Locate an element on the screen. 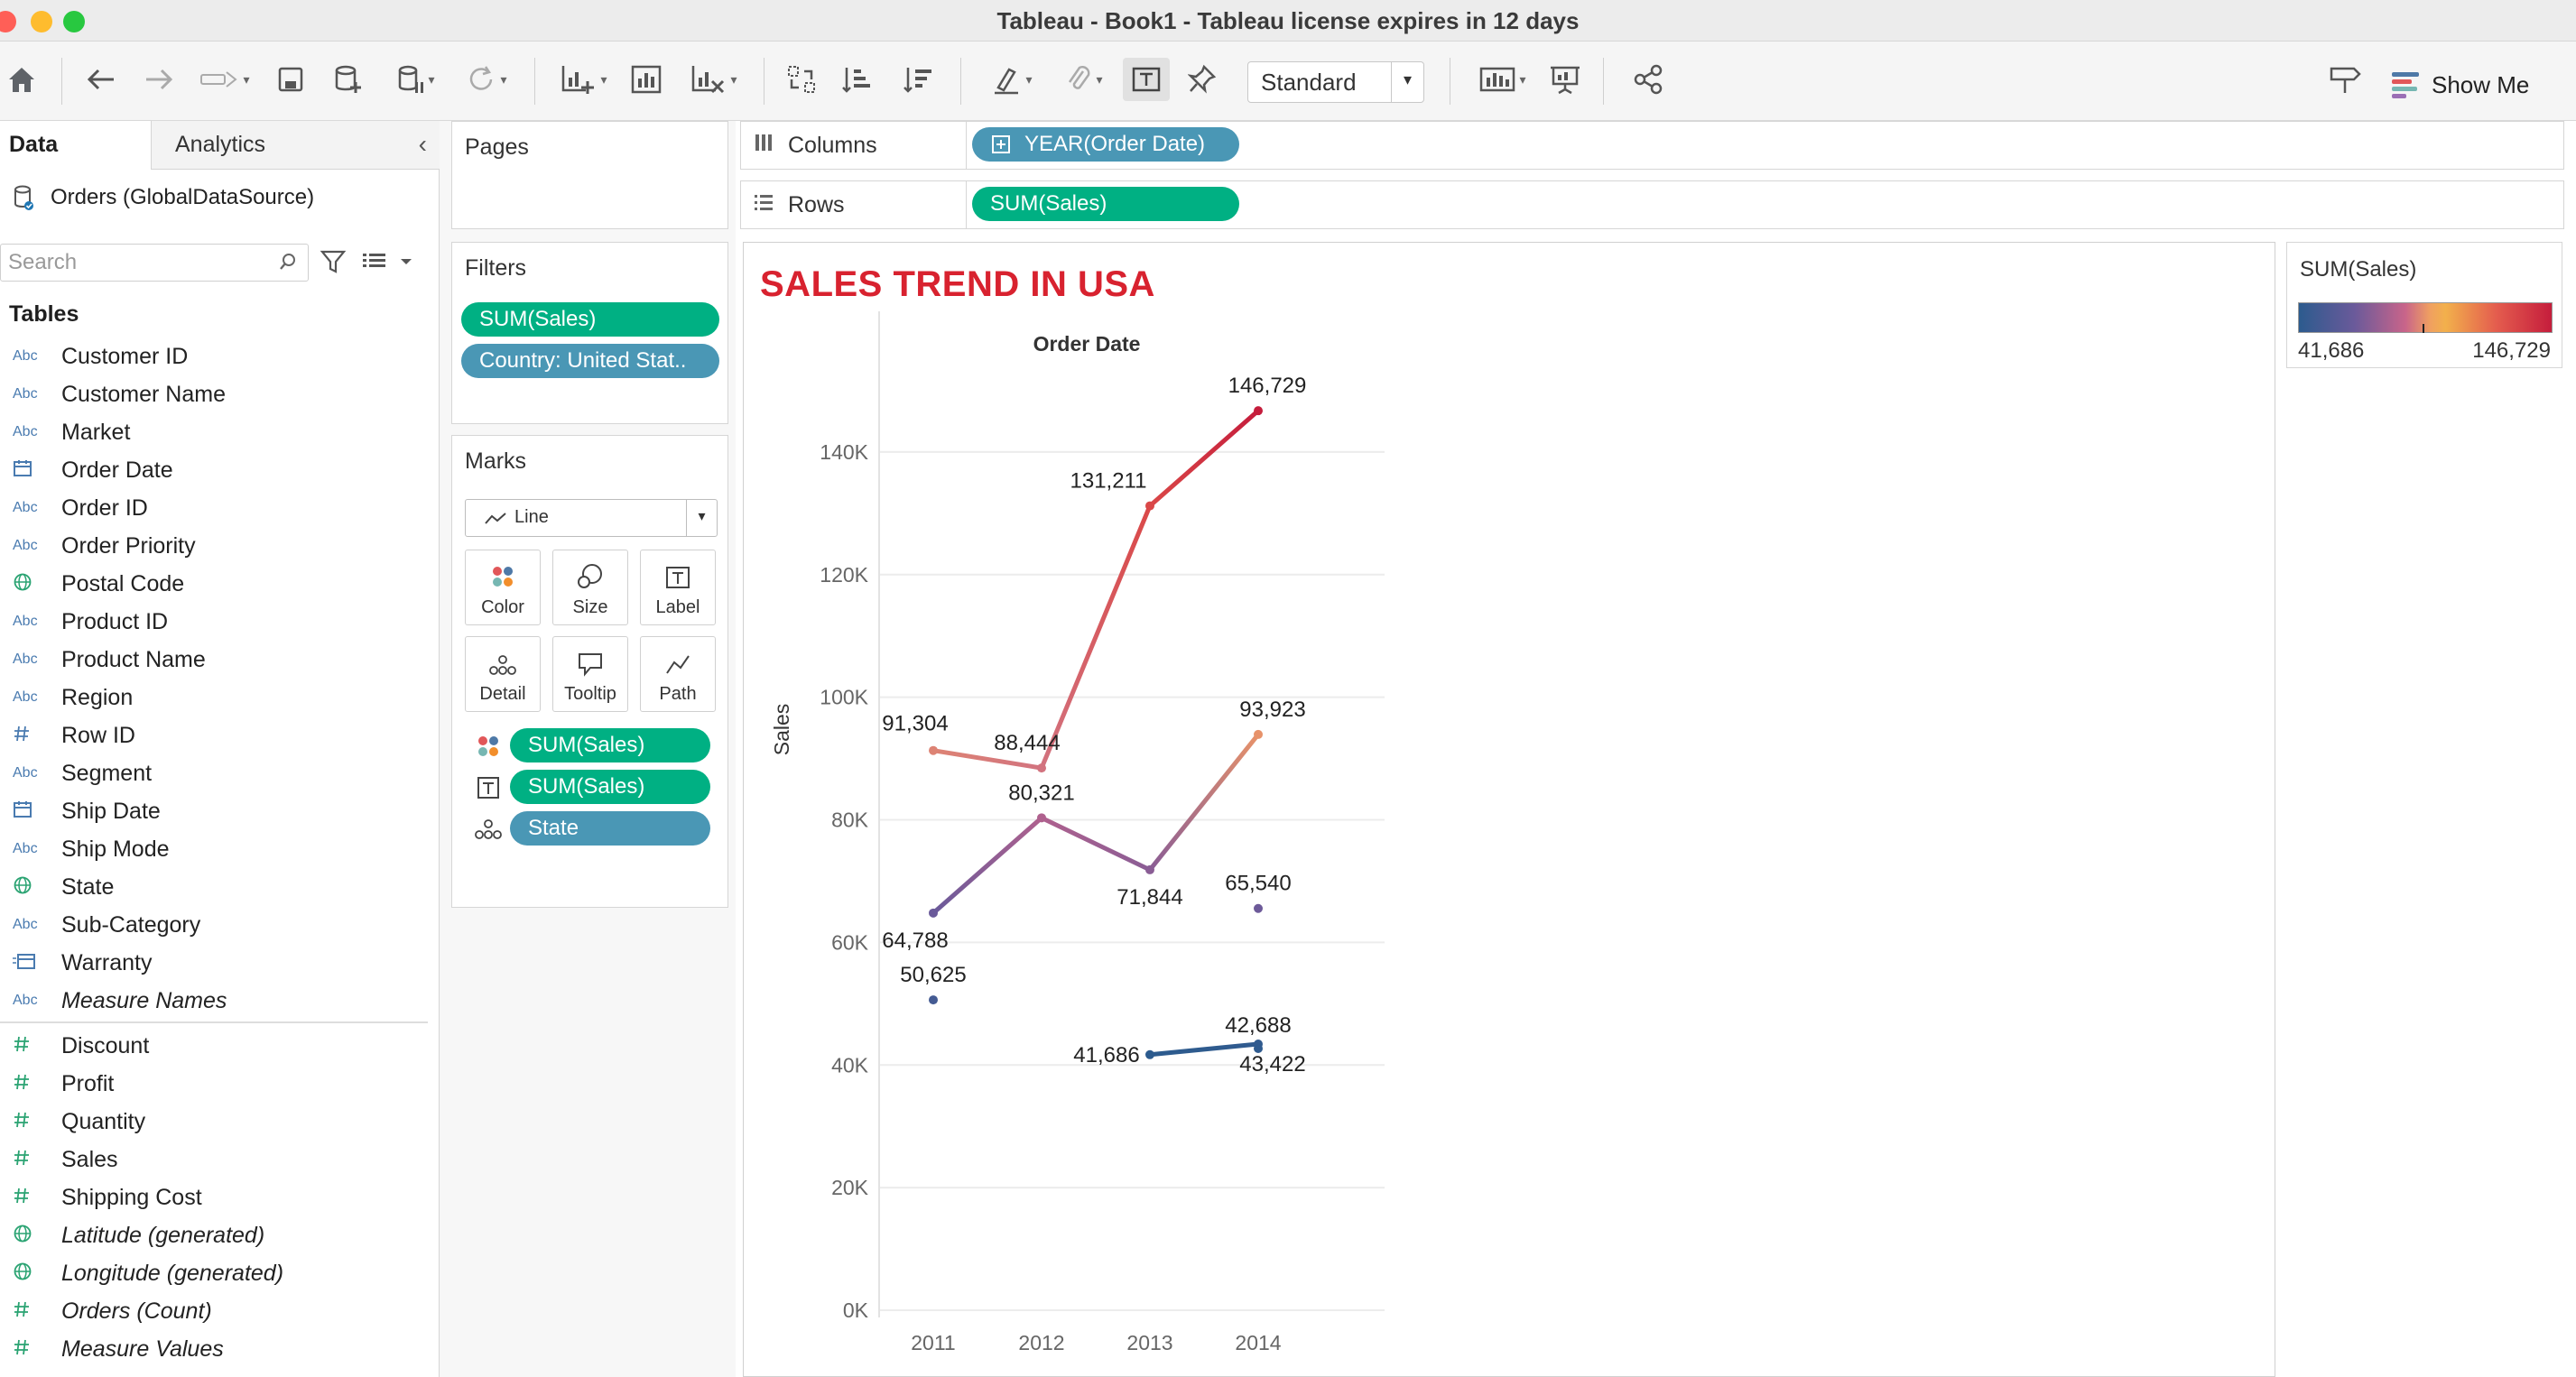 This screenshot has height=1377, width=2576. y-axis-title: Sales is located at coordinates (781, 730).